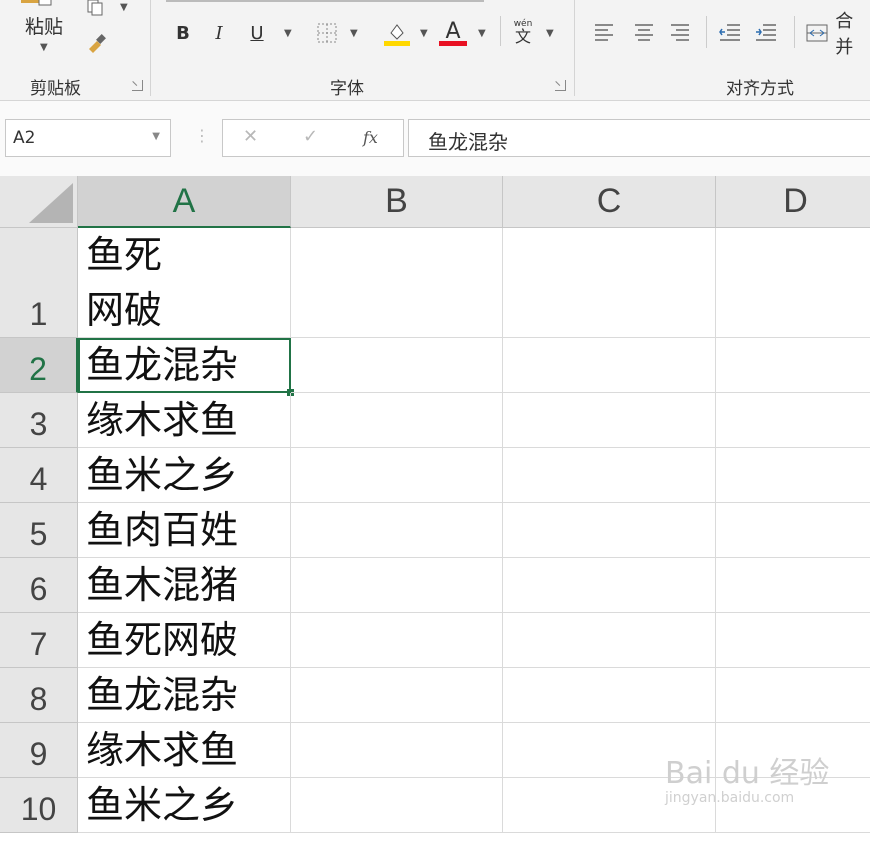 The width and height of the screenshot is (870, 844). I want to click on alignment-group-label: 对齐方式, so click(760, 89).